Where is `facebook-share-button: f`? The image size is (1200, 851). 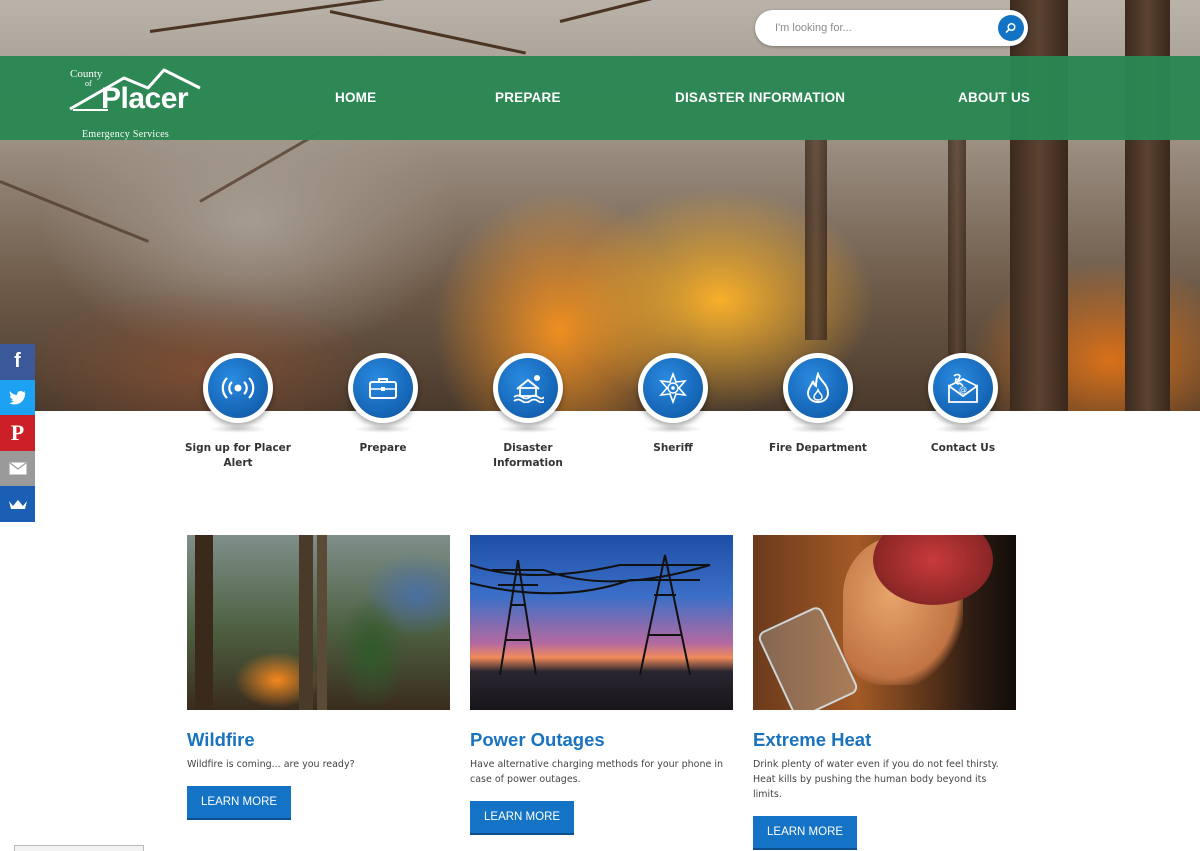
facebook-share-button: f is located at coordinates (17, 362).